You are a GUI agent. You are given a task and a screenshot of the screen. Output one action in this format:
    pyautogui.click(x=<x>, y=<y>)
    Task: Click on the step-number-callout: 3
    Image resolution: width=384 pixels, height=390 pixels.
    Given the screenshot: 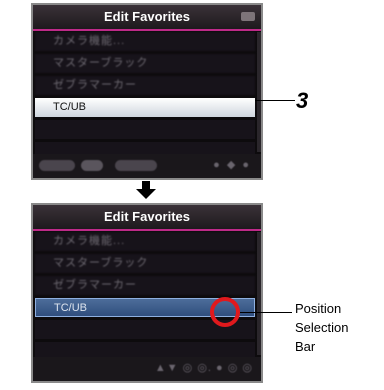 What is the action you would take?
    pyautogui.click(x=302, y=100)
    